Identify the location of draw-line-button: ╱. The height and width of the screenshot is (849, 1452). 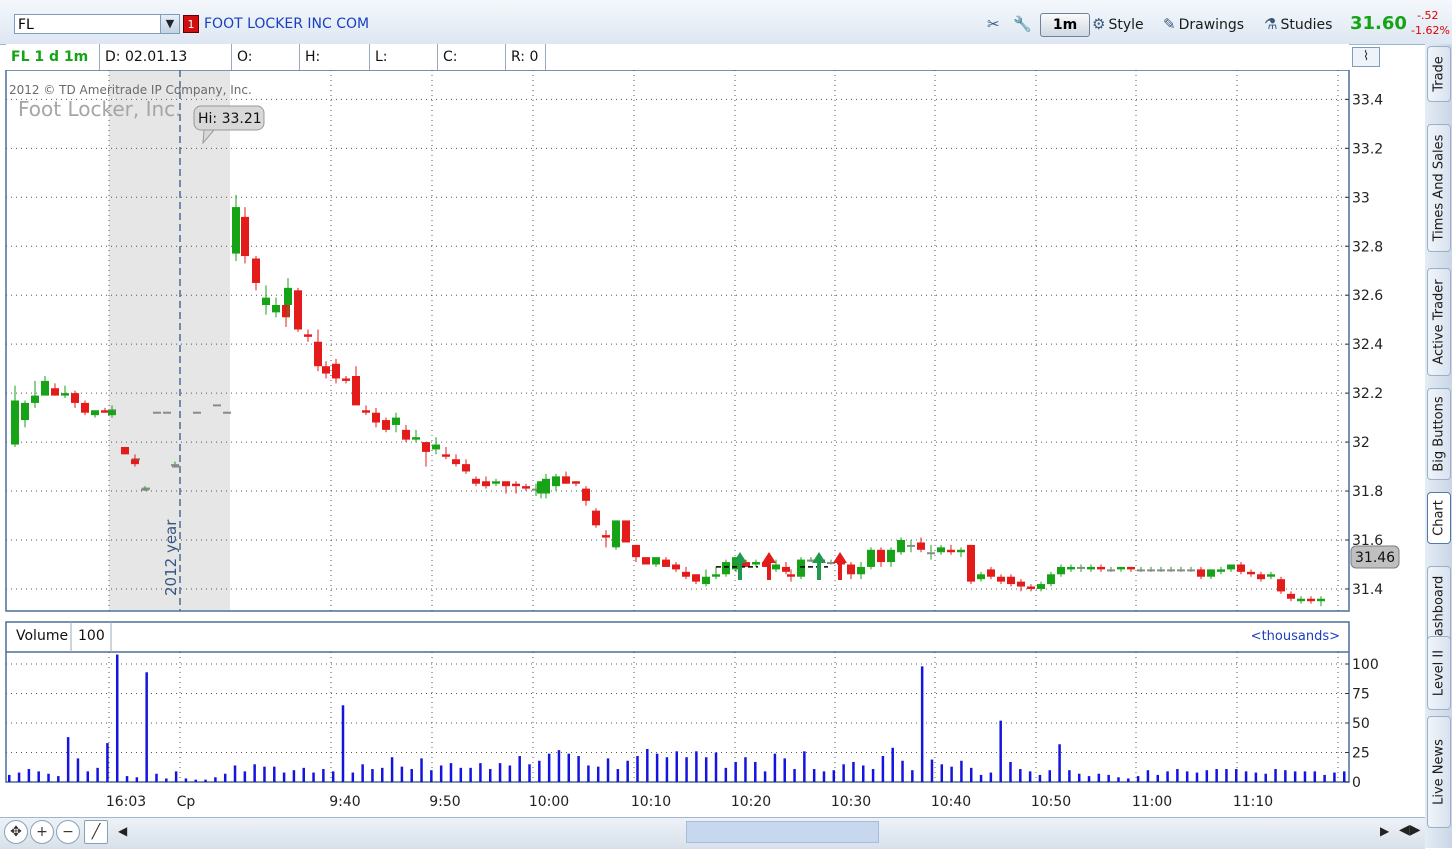
(96, 832).